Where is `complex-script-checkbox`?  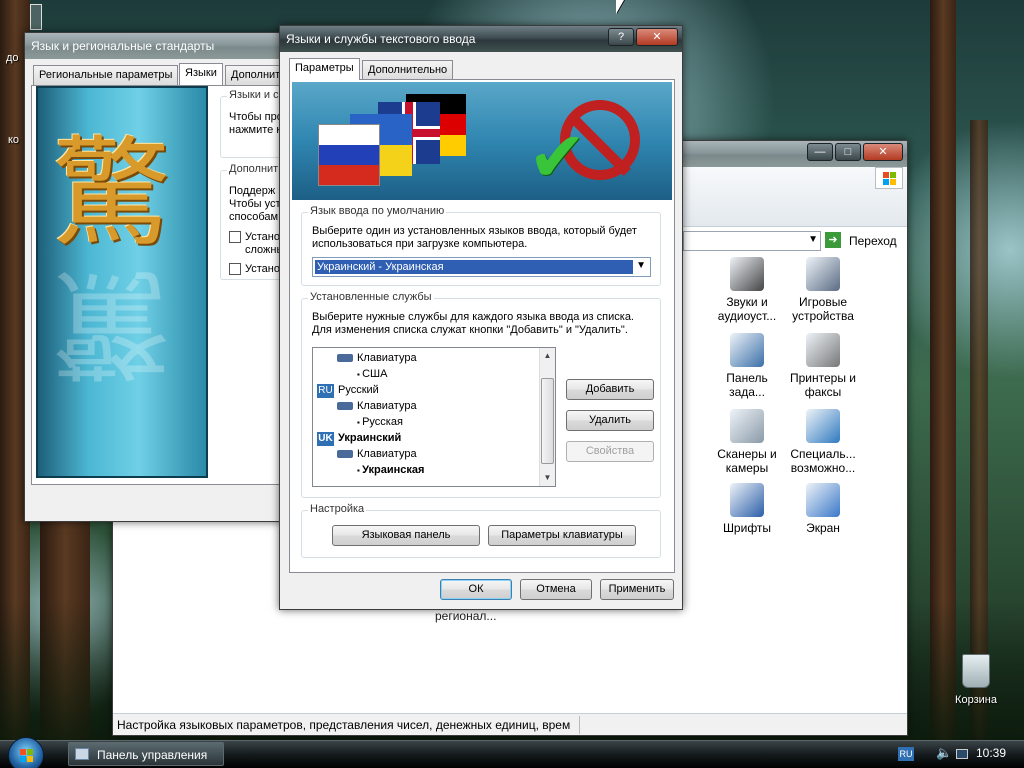
complex-script-checkbox is located at coordinates (235, 237).